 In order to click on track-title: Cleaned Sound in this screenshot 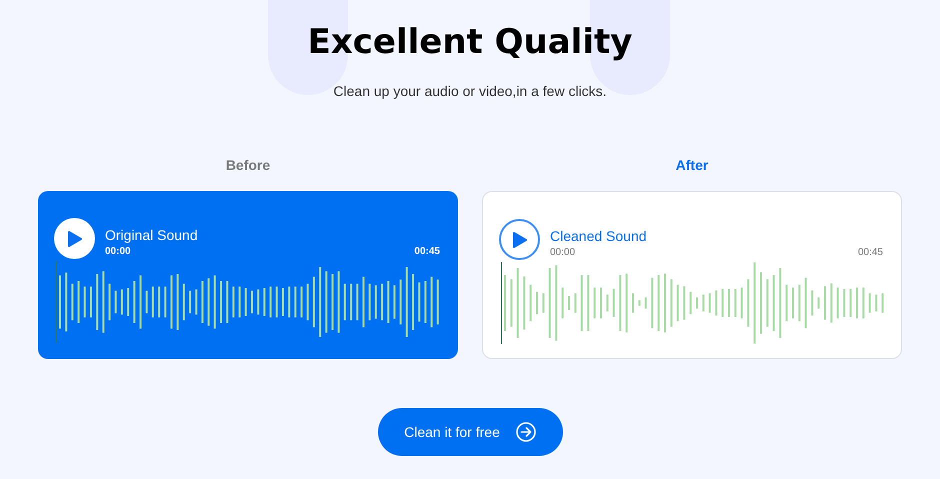, I will do `click(599, 236)`.